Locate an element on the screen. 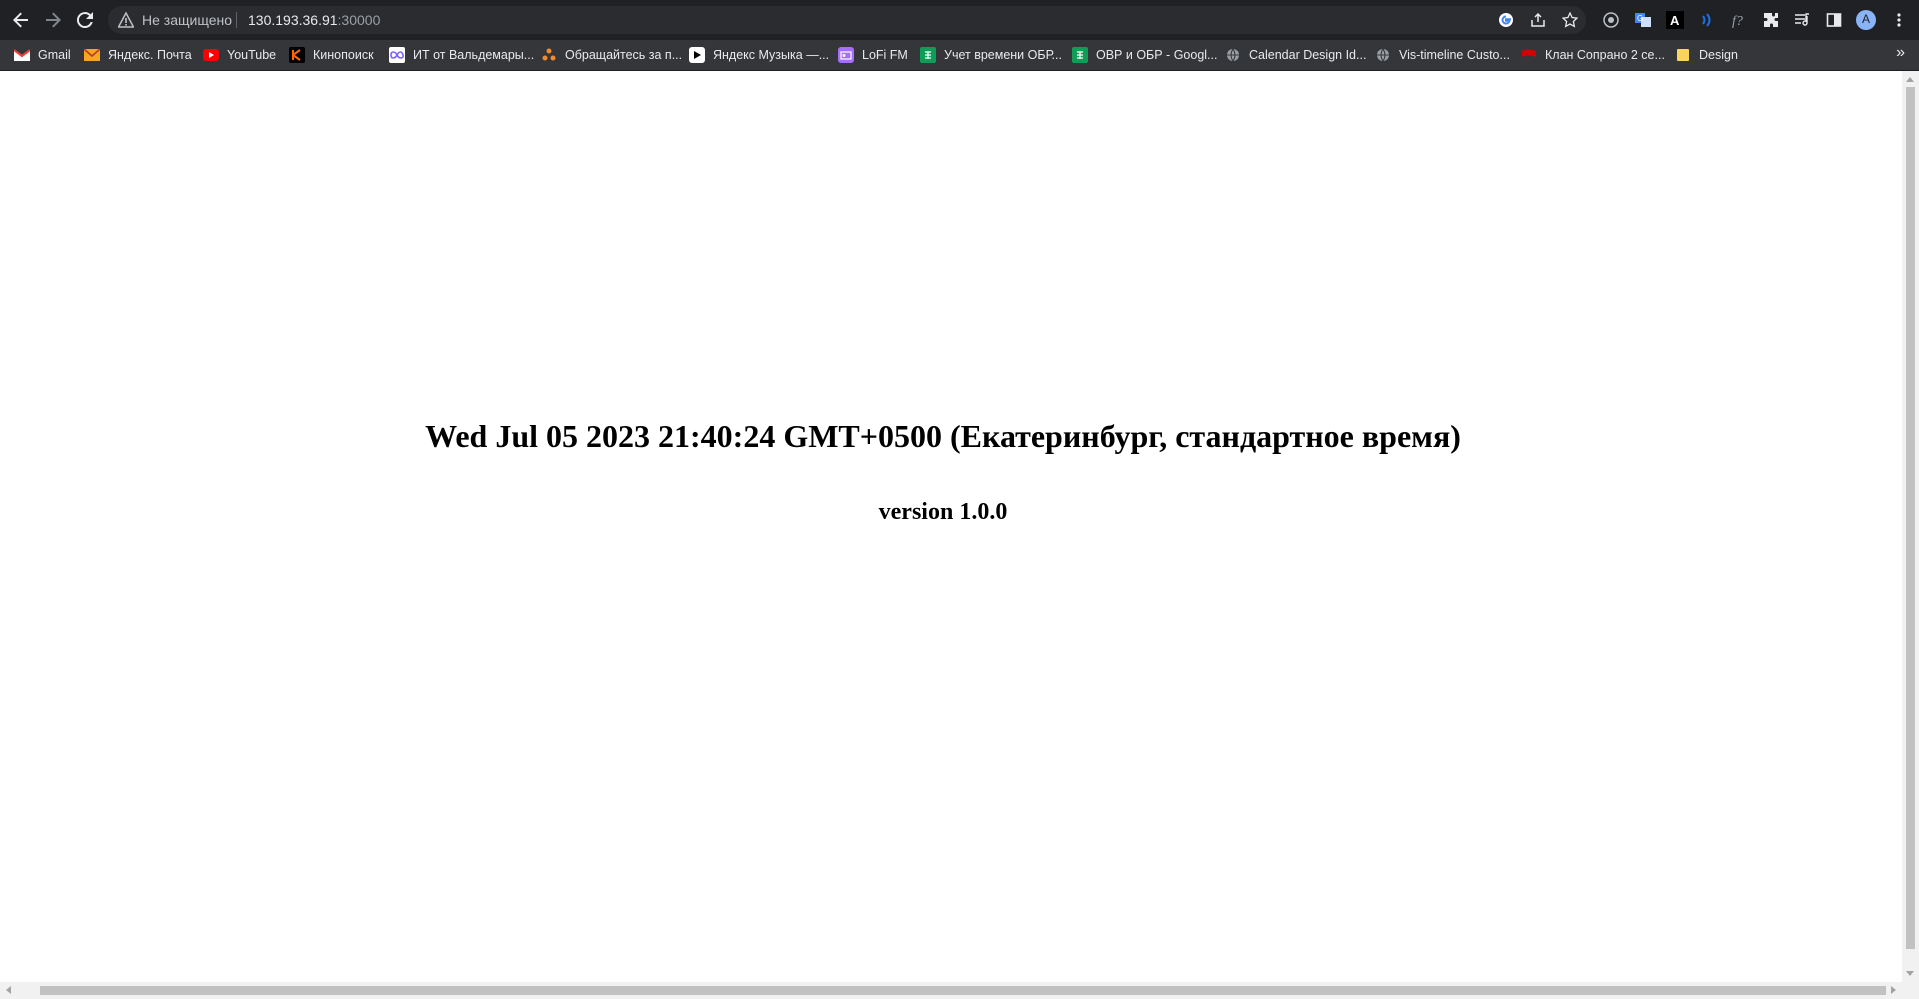  url-port: :30000 is located at coordinates (359, 20).